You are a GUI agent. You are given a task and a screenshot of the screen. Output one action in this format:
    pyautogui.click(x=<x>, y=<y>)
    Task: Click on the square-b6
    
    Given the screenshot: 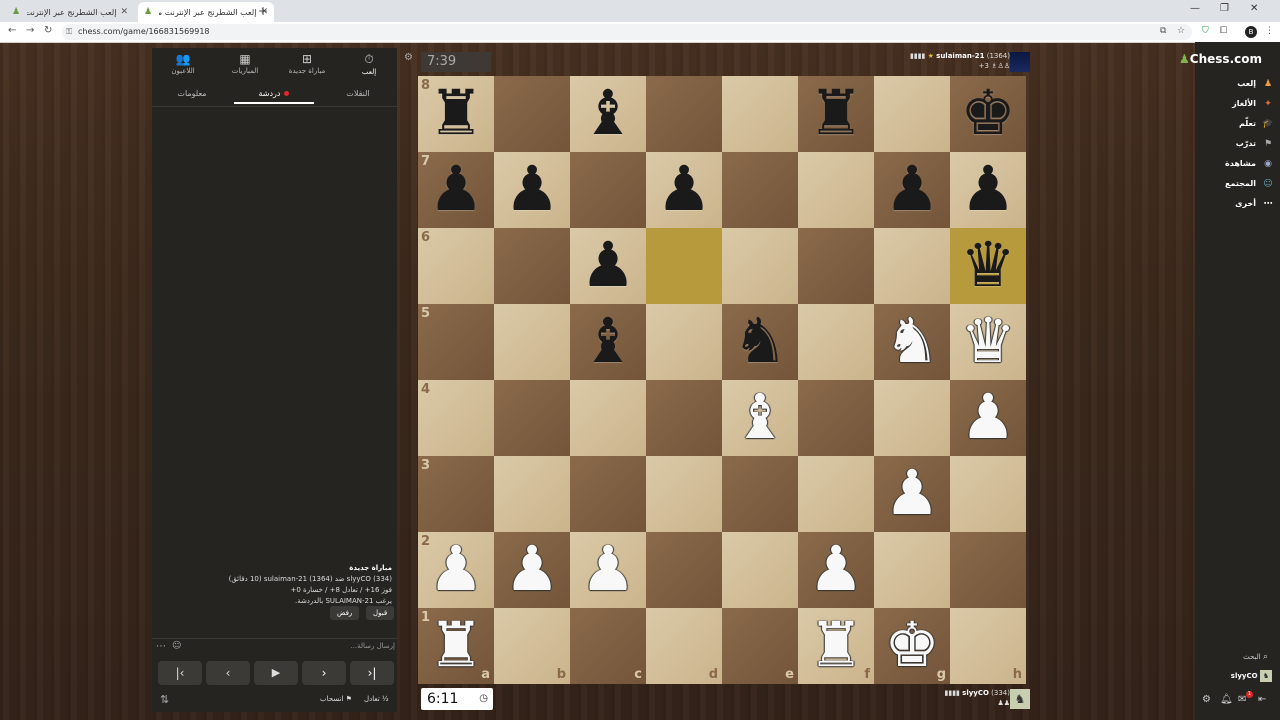 What is the action you would take?
    pyautogui.click(x=532, y=266)
    